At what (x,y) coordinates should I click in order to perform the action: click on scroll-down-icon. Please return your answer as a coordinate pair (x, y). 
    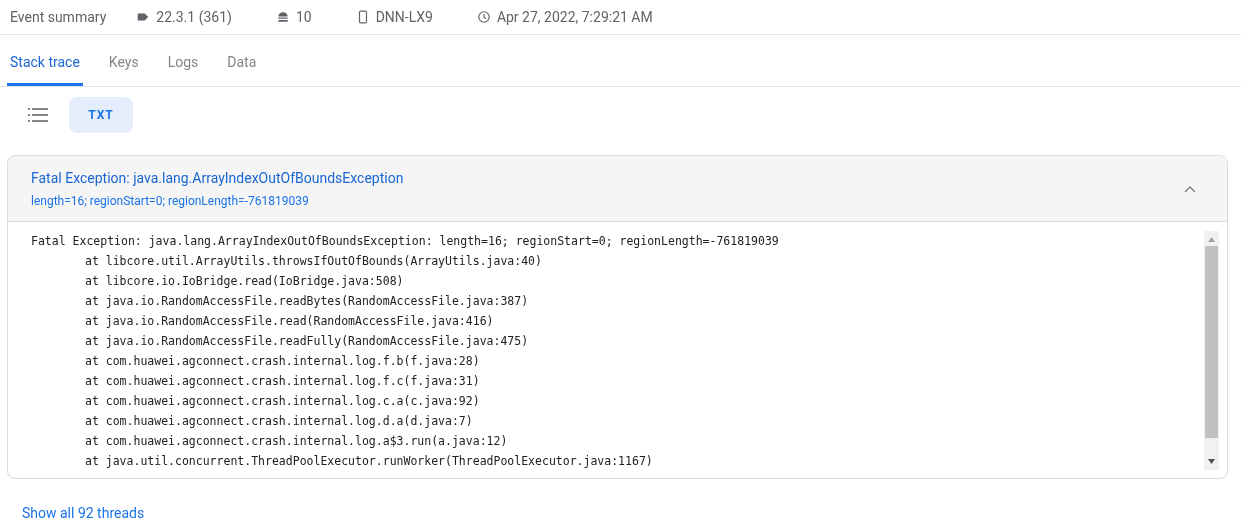
    Looking at the image, I should click on (1211, 461).